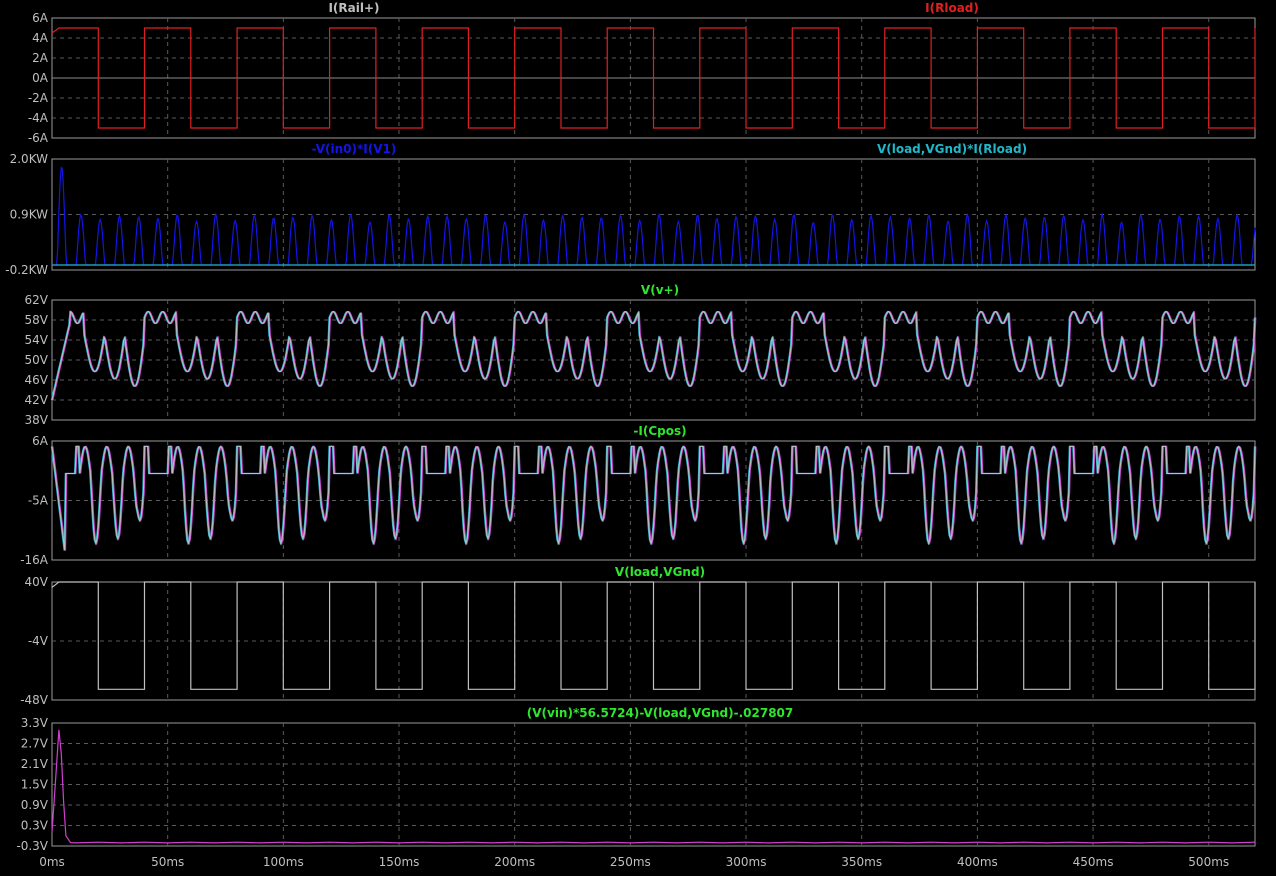  Describe the element at coordinates (34, 700) in the screenshot. I see `y-tick-label: -48V` at that location.